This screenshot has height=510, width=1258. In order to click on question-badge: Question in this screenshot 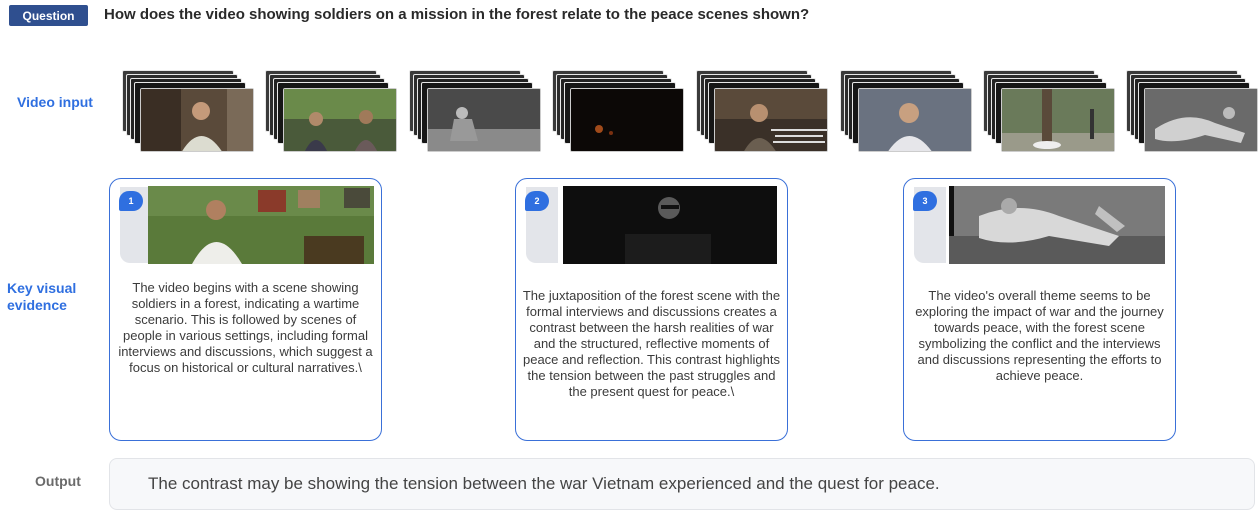, I will do `click(48, 15)`.